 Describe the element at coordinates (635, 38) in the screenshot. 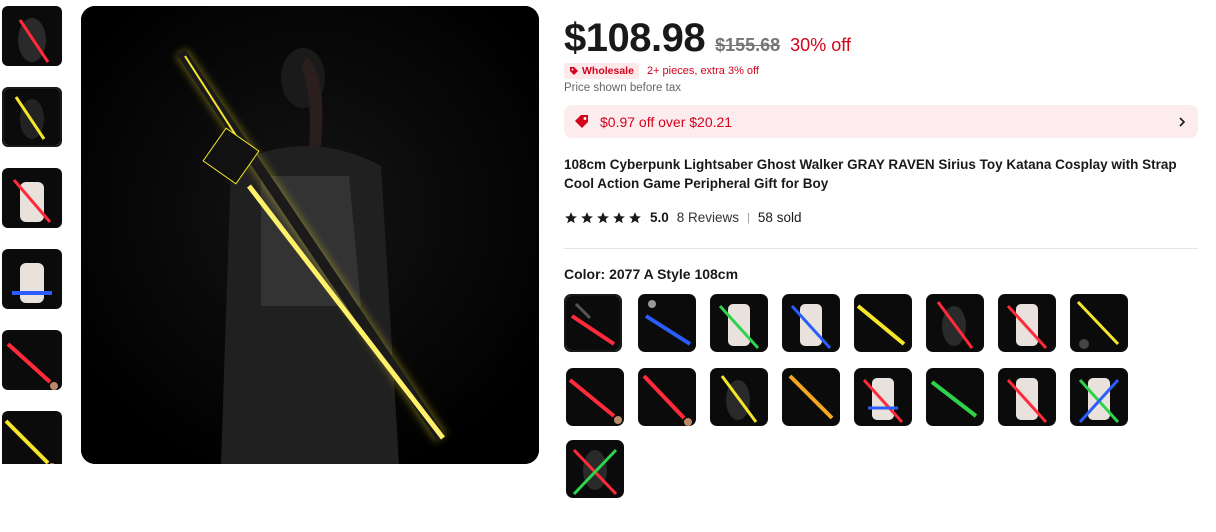

I see `current-price: $108.98` at that location.